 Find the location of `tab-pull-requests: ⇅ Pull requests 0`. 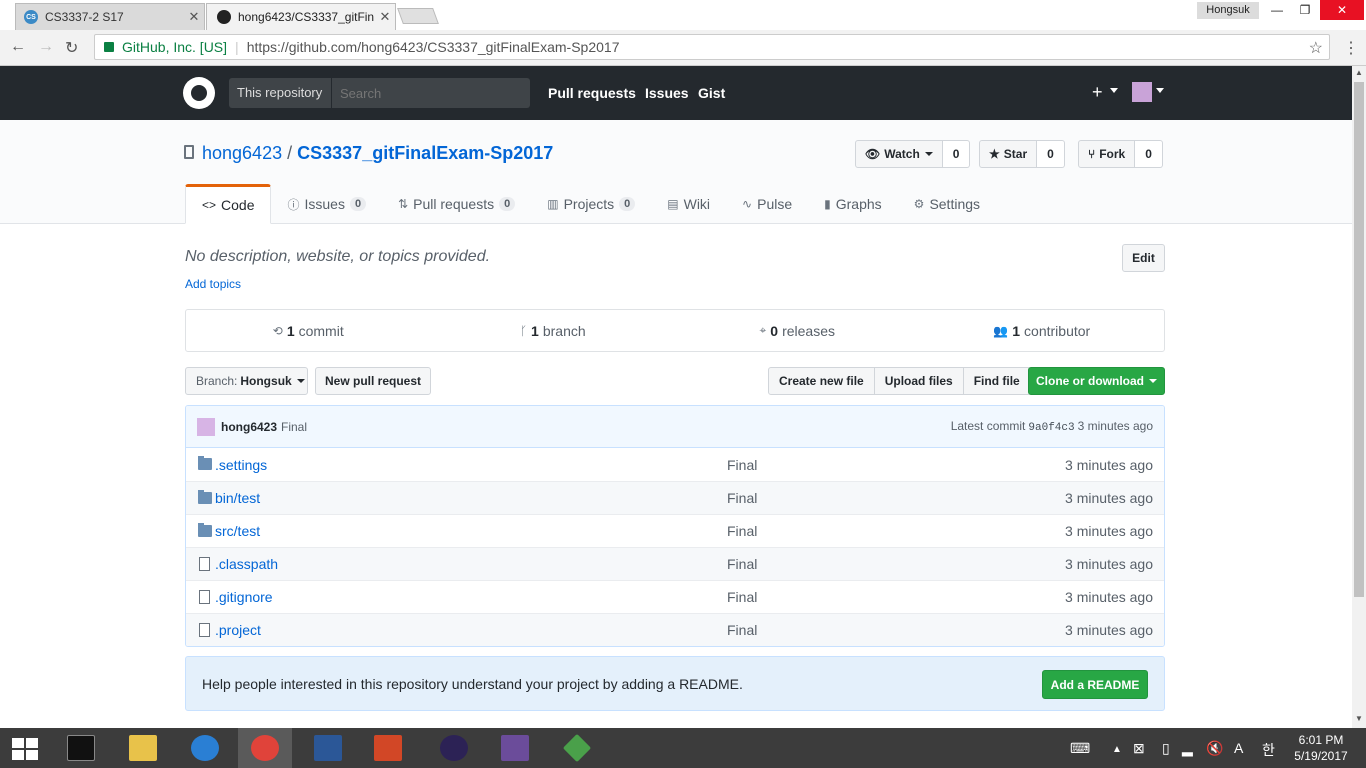

tab-pull-requests: ⇅ Pull requests 0 is located at coordinates (456, 204).